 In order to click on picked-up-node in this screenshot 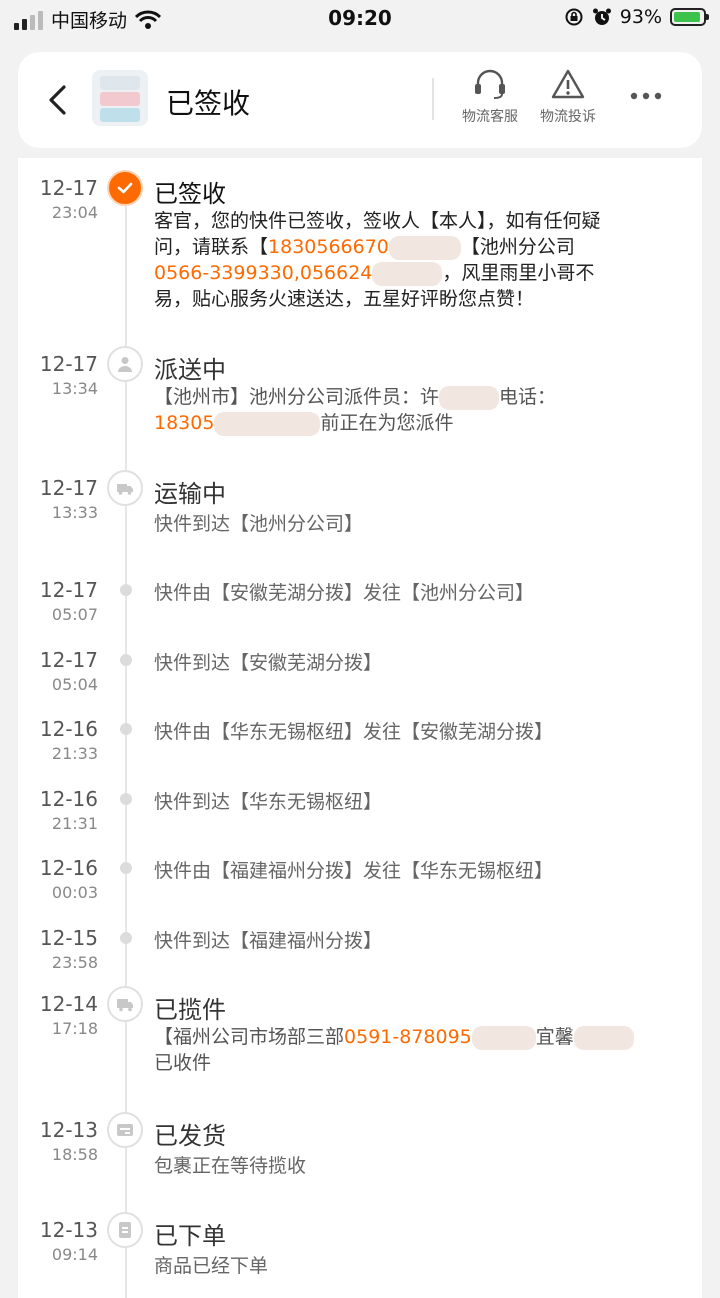, I will do `click(125, 1004)`.